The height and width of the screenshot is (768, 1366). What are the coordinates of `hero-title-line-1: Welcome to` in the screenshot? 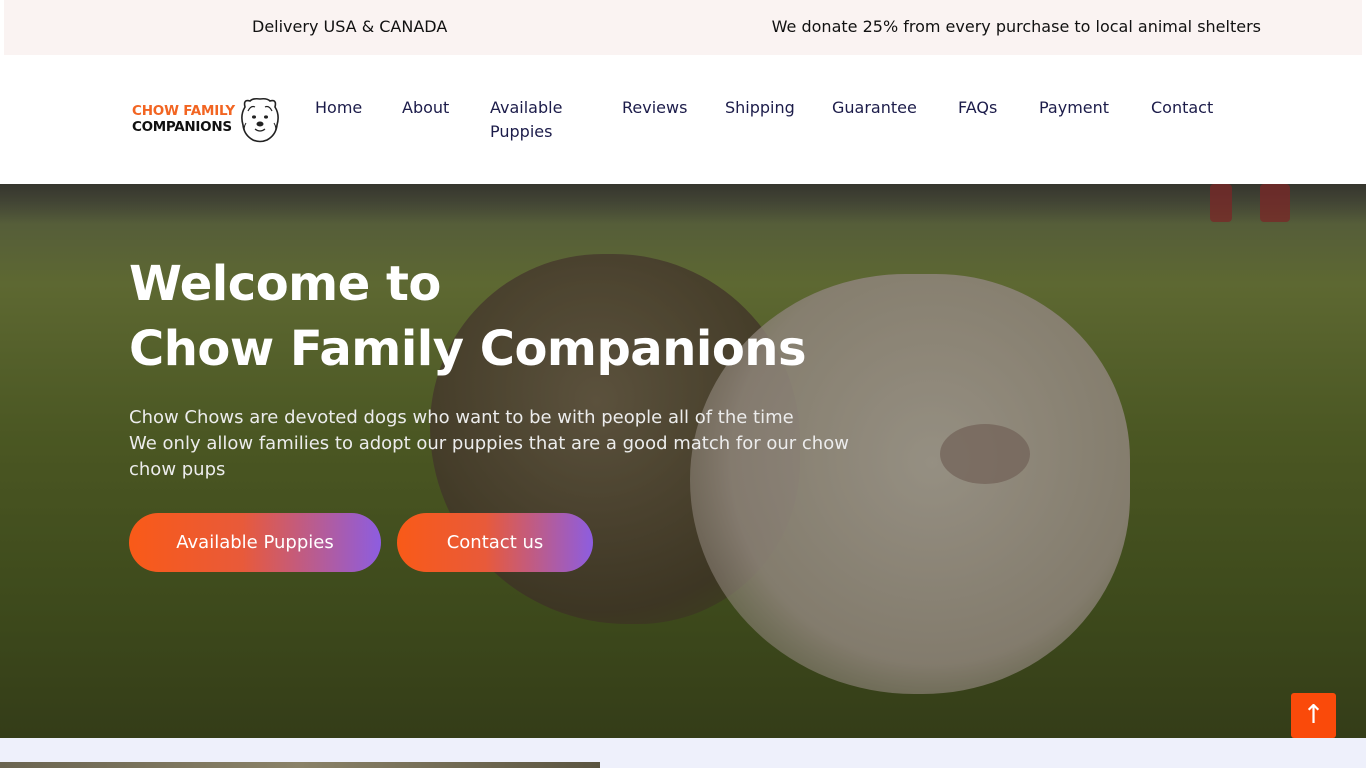 It's located at (285, 284).